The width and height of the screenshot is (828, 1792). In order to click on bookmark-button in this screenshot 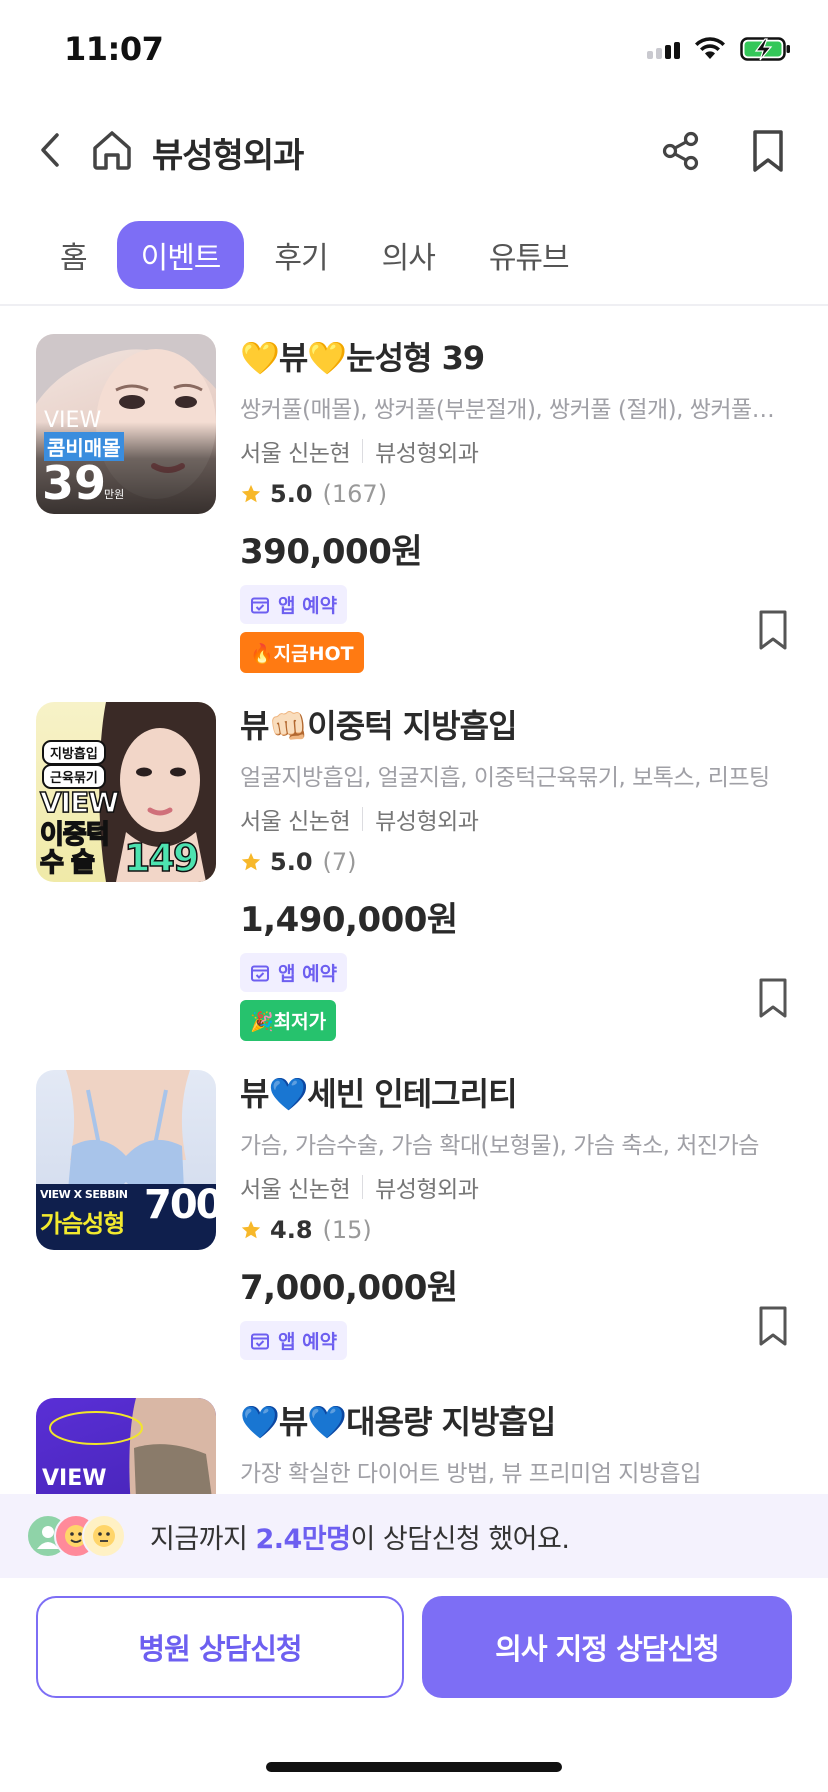, I will do `click(768, 151)`.